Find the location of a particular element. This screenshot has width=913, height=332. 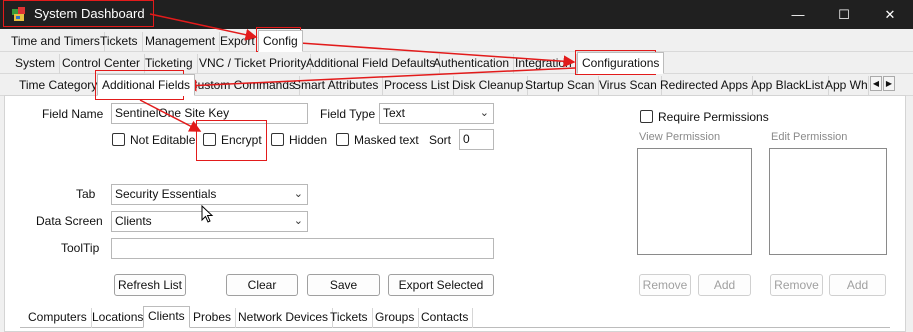

edit-add-button: Add is located at coordinates (857, 285).